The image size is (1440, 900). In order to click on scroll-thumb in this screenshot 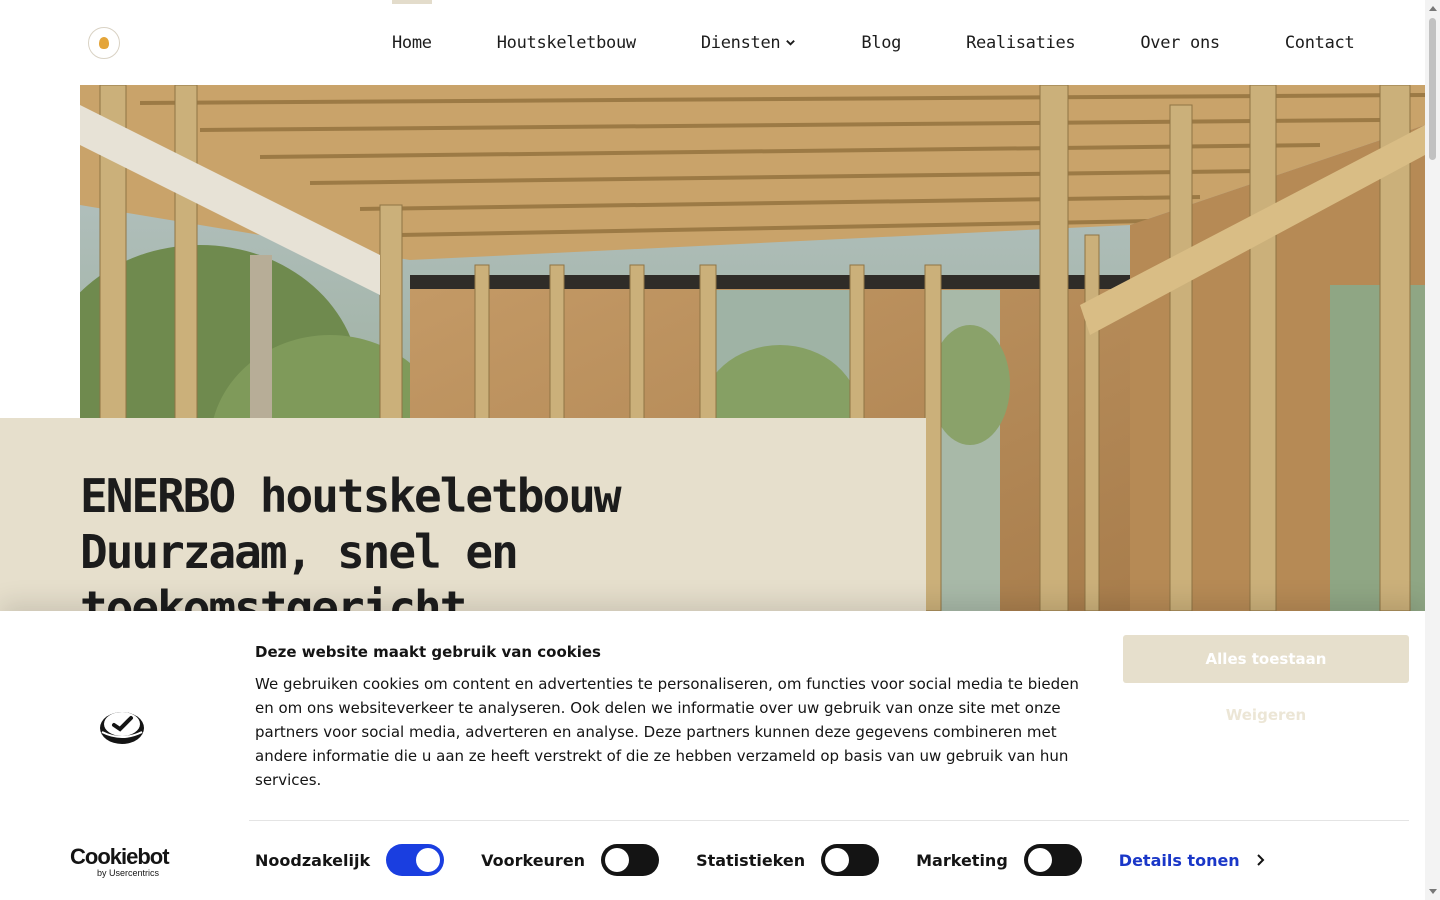, I will do `click(1432, 89)`.